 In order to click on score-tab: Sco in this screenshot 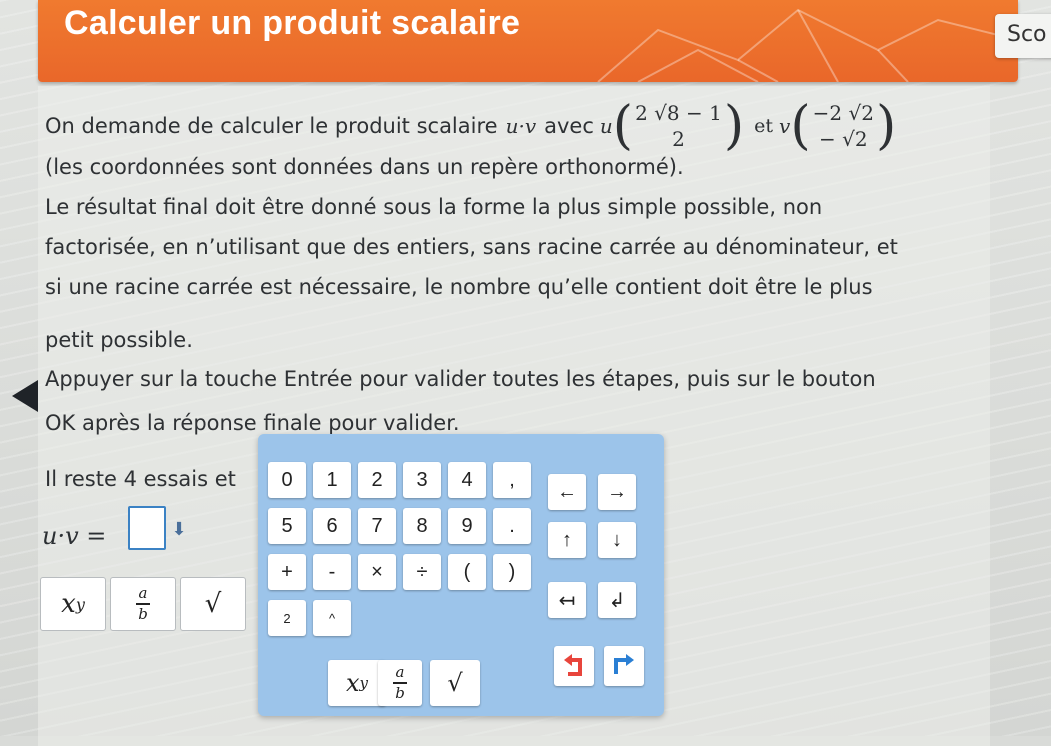, I will do `click(1023, 36)`.